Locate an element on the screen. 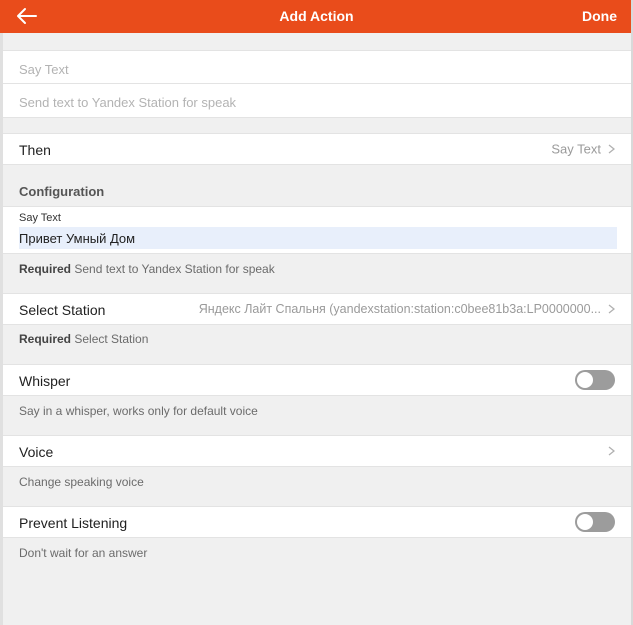 The width and height of the screenshot is (633, 625). description-placeholder: Send text to Yandex Station for speak is located at coordinates (128, 102).